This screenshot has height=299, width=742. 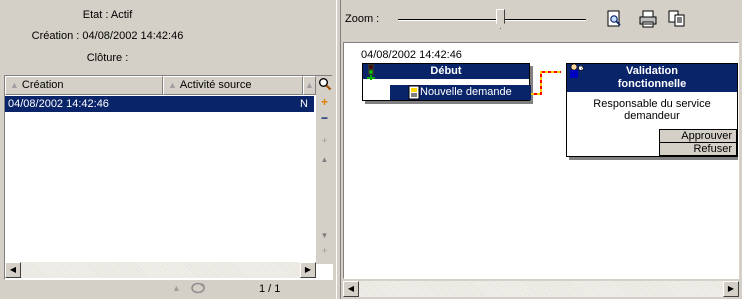 I want to click on document-icon, so click(x=414, y=94).